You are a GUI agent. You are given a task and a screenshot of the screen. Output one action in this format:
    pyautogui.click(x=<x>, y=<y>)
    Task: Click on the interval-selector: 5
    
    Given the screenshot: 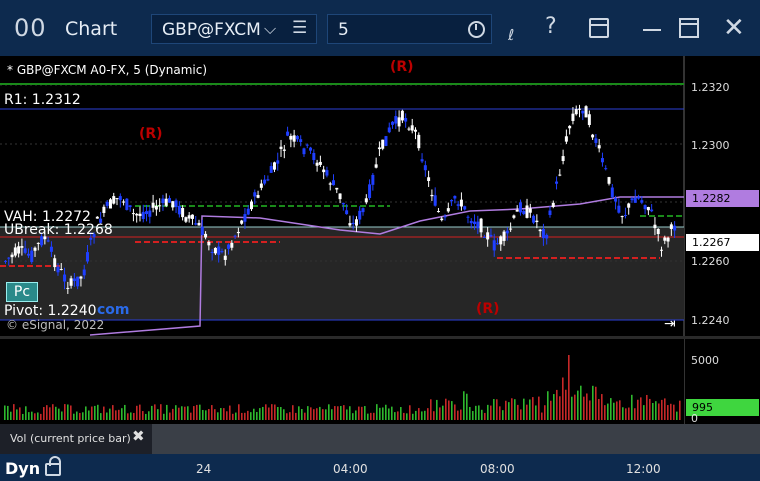 What is the action you would take?
    pyautogui.click(x=409, y=29)
    